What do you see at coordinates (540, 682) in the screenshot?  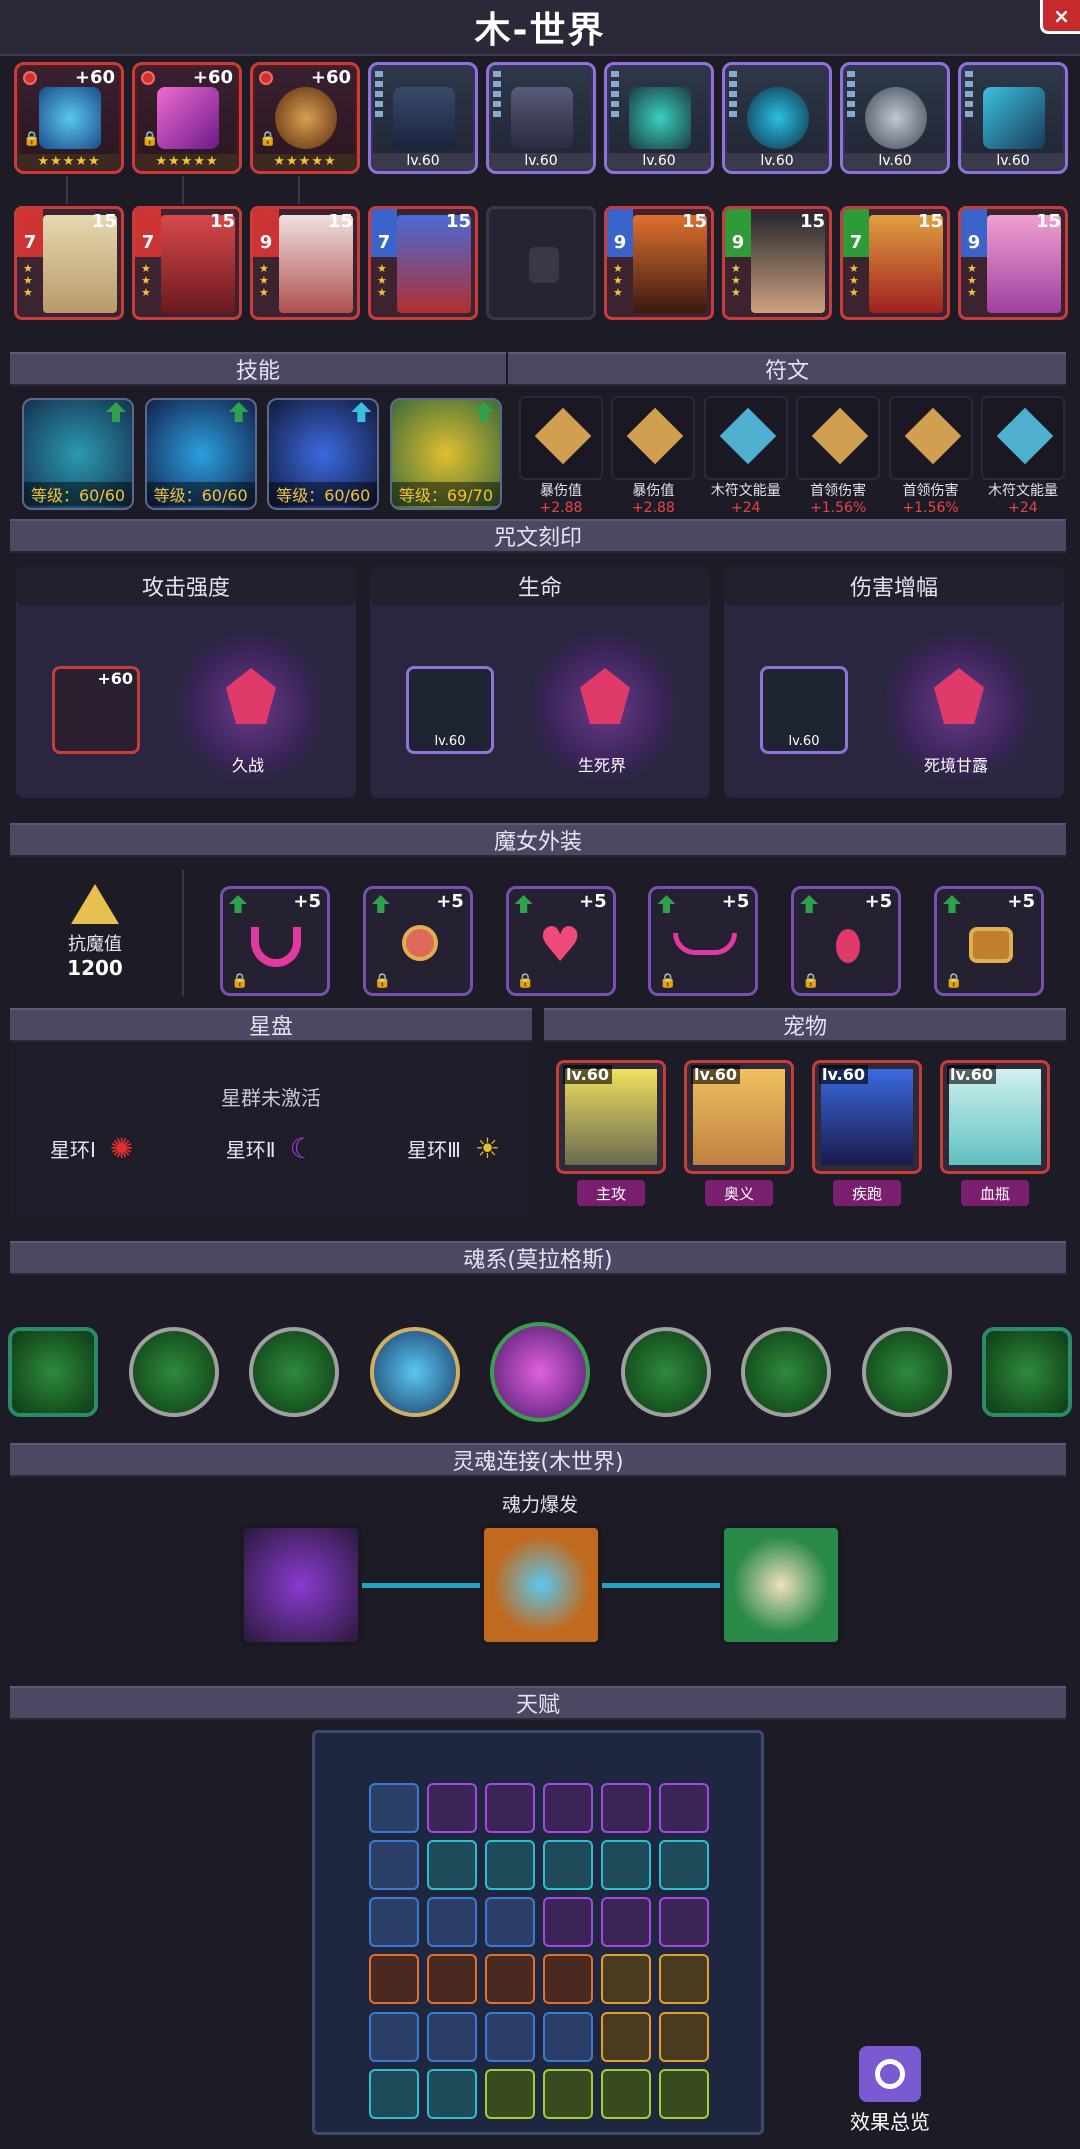 I see `curse-life: 生命 lv.60 生死界` at bounding box center [540, 682].